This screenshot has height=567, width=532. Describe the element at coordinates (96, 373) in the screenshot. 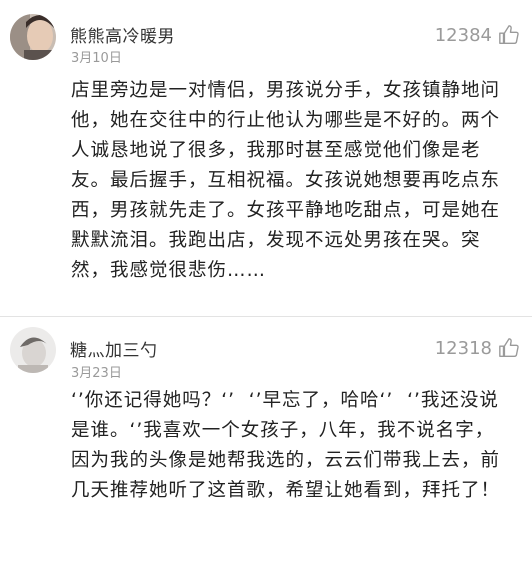

I see `comment-date: 3月23日` at that location.